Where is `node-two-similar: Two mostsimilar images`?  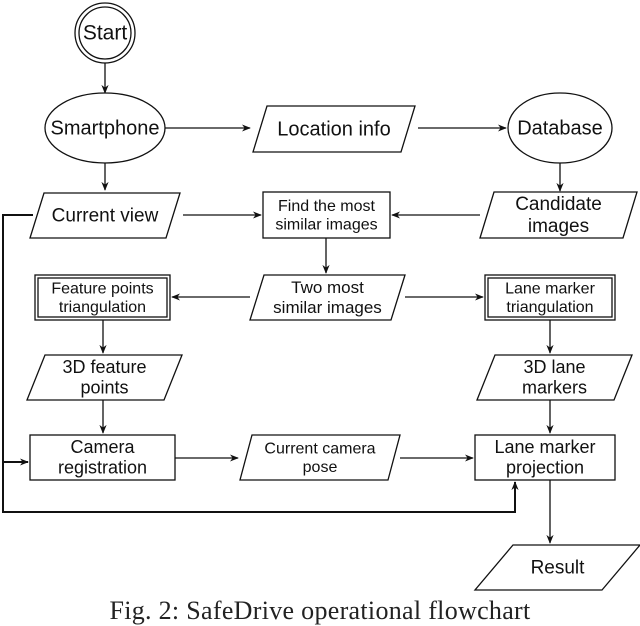 node-two-similar: Two mostsimilar images is located at coordinates (327, 297).